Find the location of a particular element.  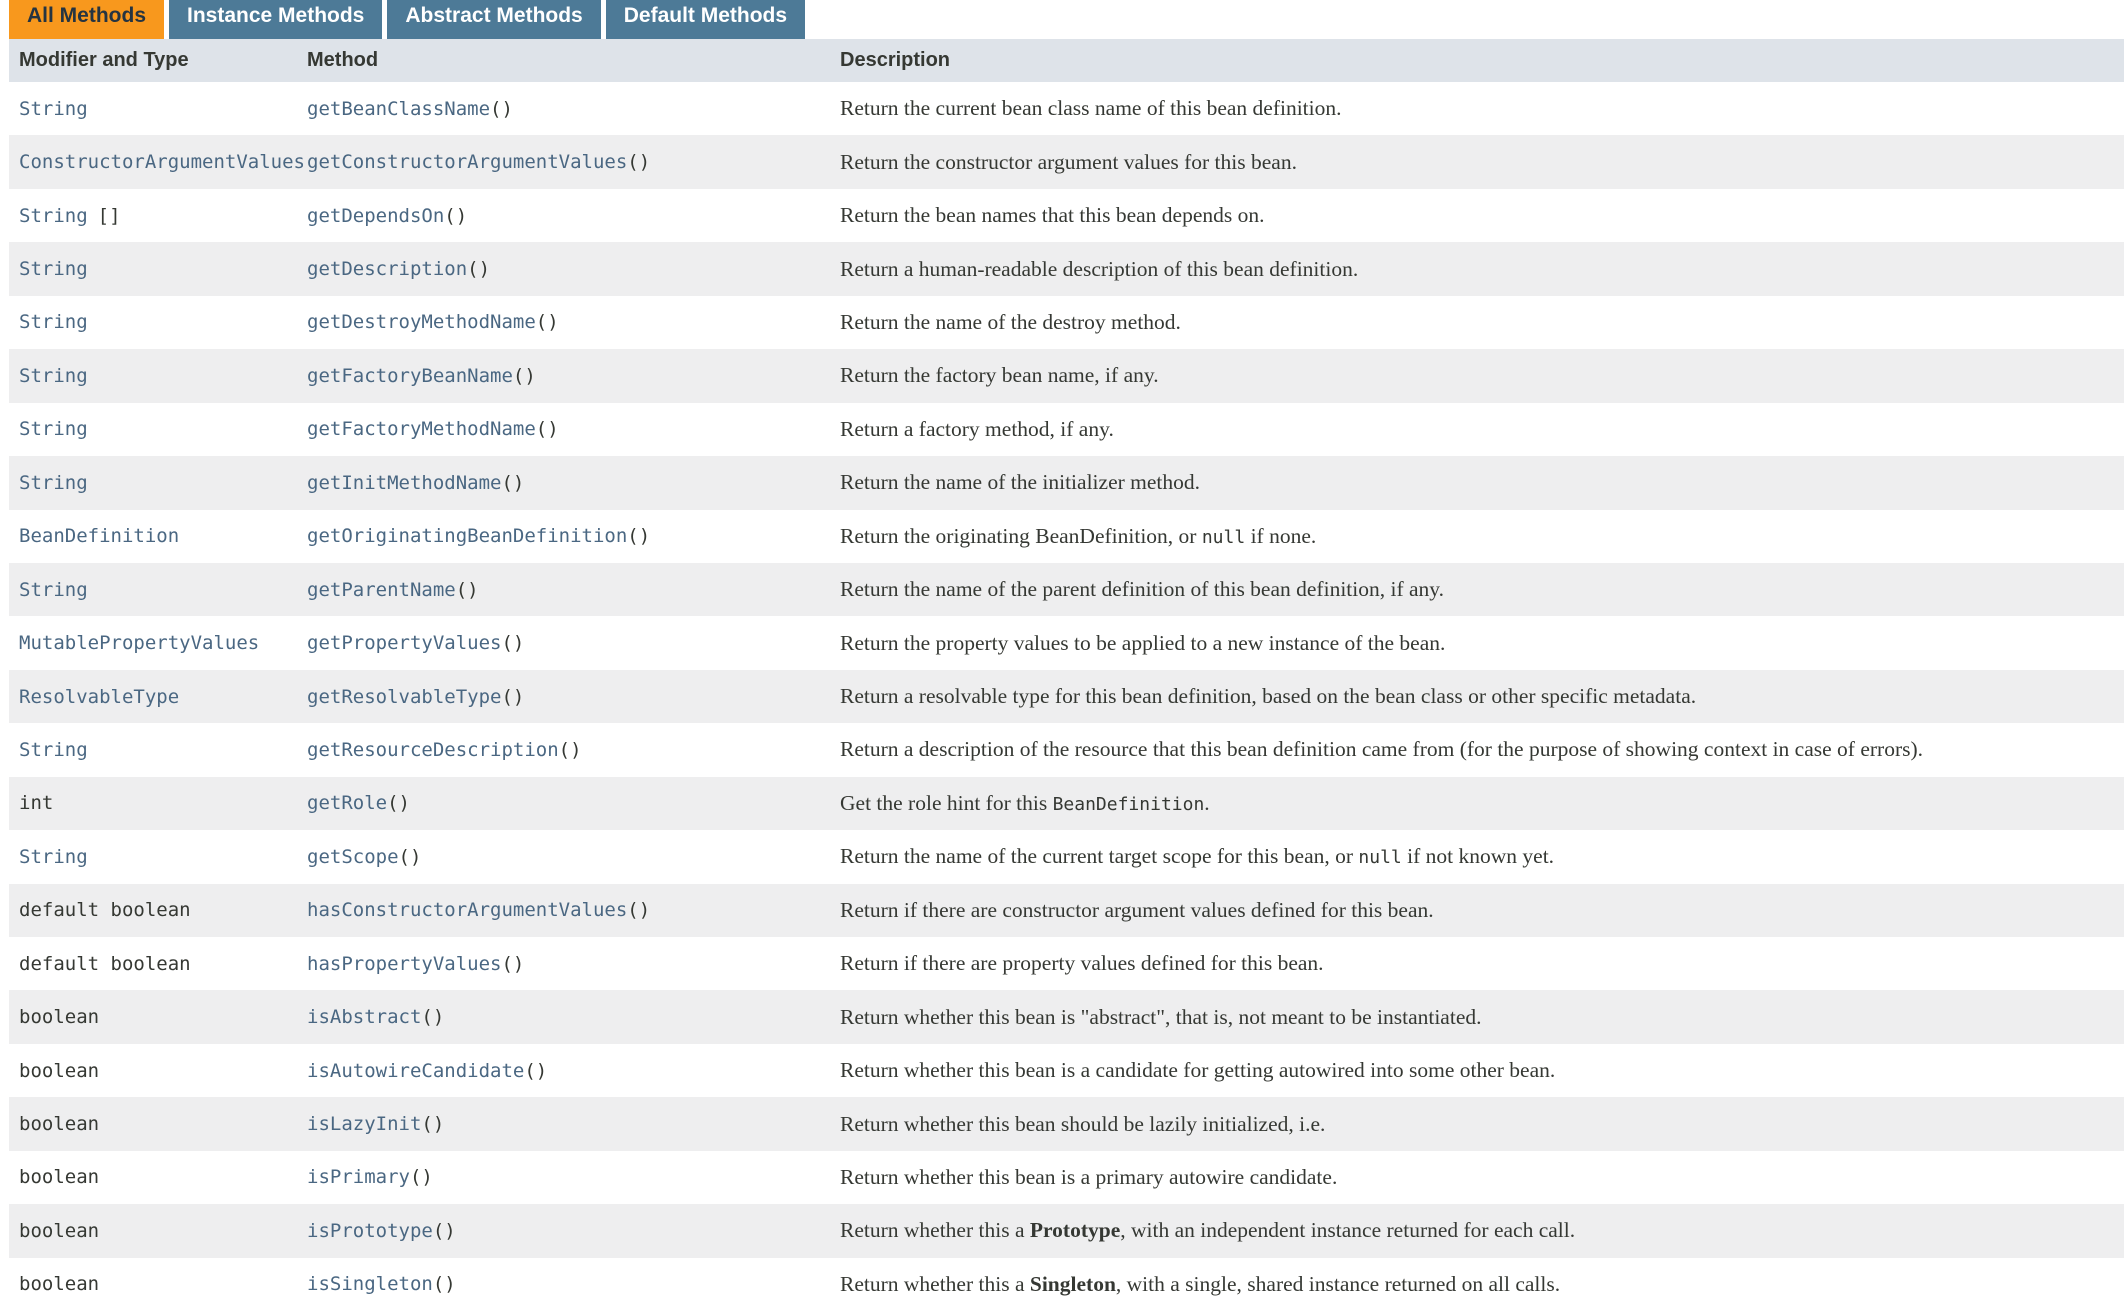

inline-code: BeanDefinition is located at coordinates (1128, 804).